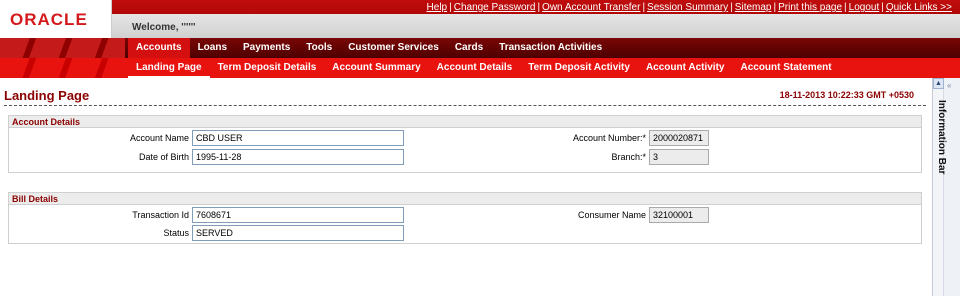  I want to click on menu-tools: Tools, so click(319, 48).